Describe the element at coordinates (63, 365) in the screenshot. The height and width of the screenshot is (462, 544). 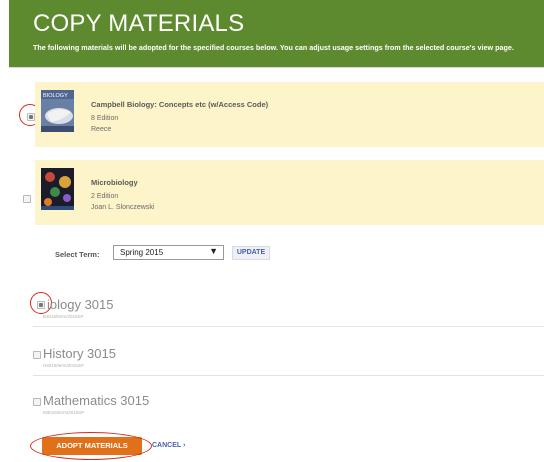
I see `course-code: H3015/term/2015SP` at that location.